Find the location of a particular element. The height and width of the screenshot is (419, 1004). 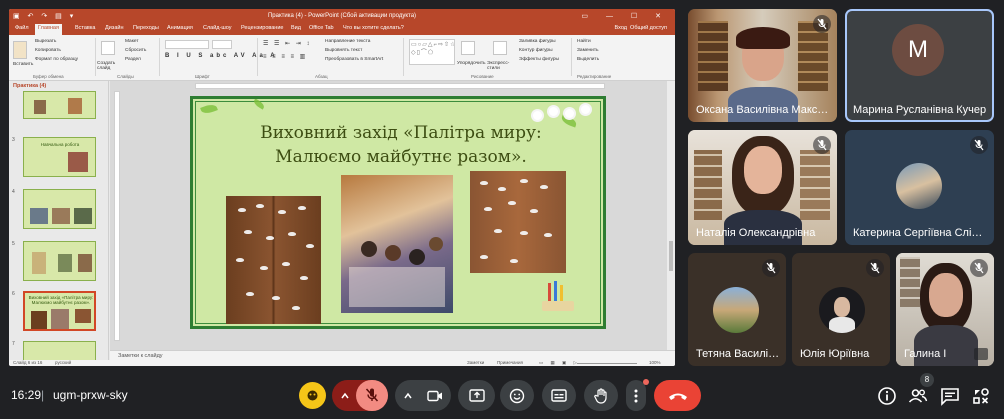

arrange-icon is located at coordinates (468, 48).